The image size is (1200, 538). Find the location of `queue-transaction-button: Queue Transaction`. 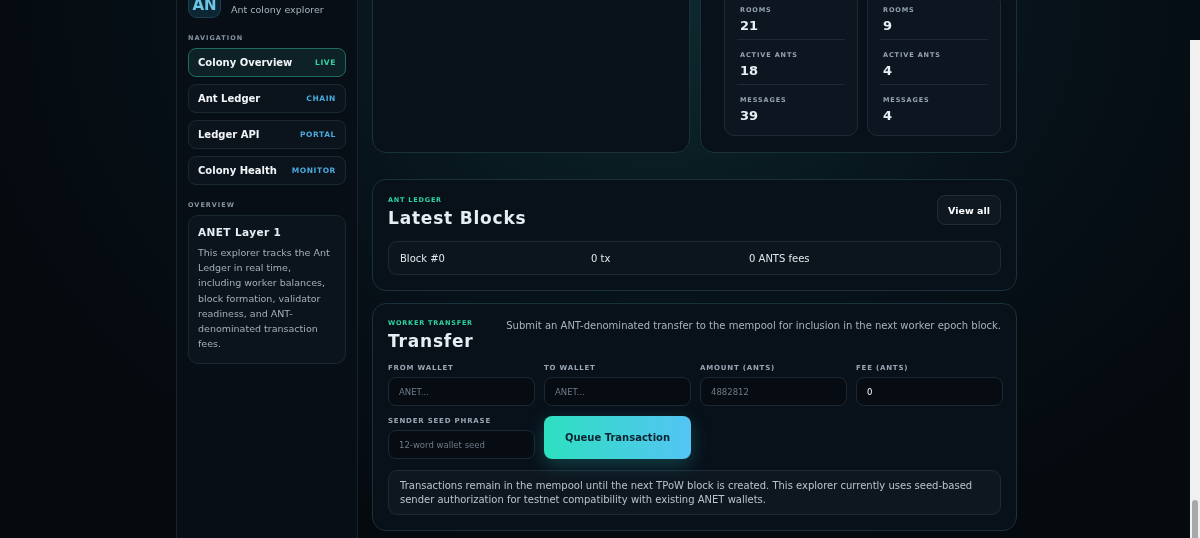

queue-transaction-button: Queue Transaction is located at coordinates (617, 437).